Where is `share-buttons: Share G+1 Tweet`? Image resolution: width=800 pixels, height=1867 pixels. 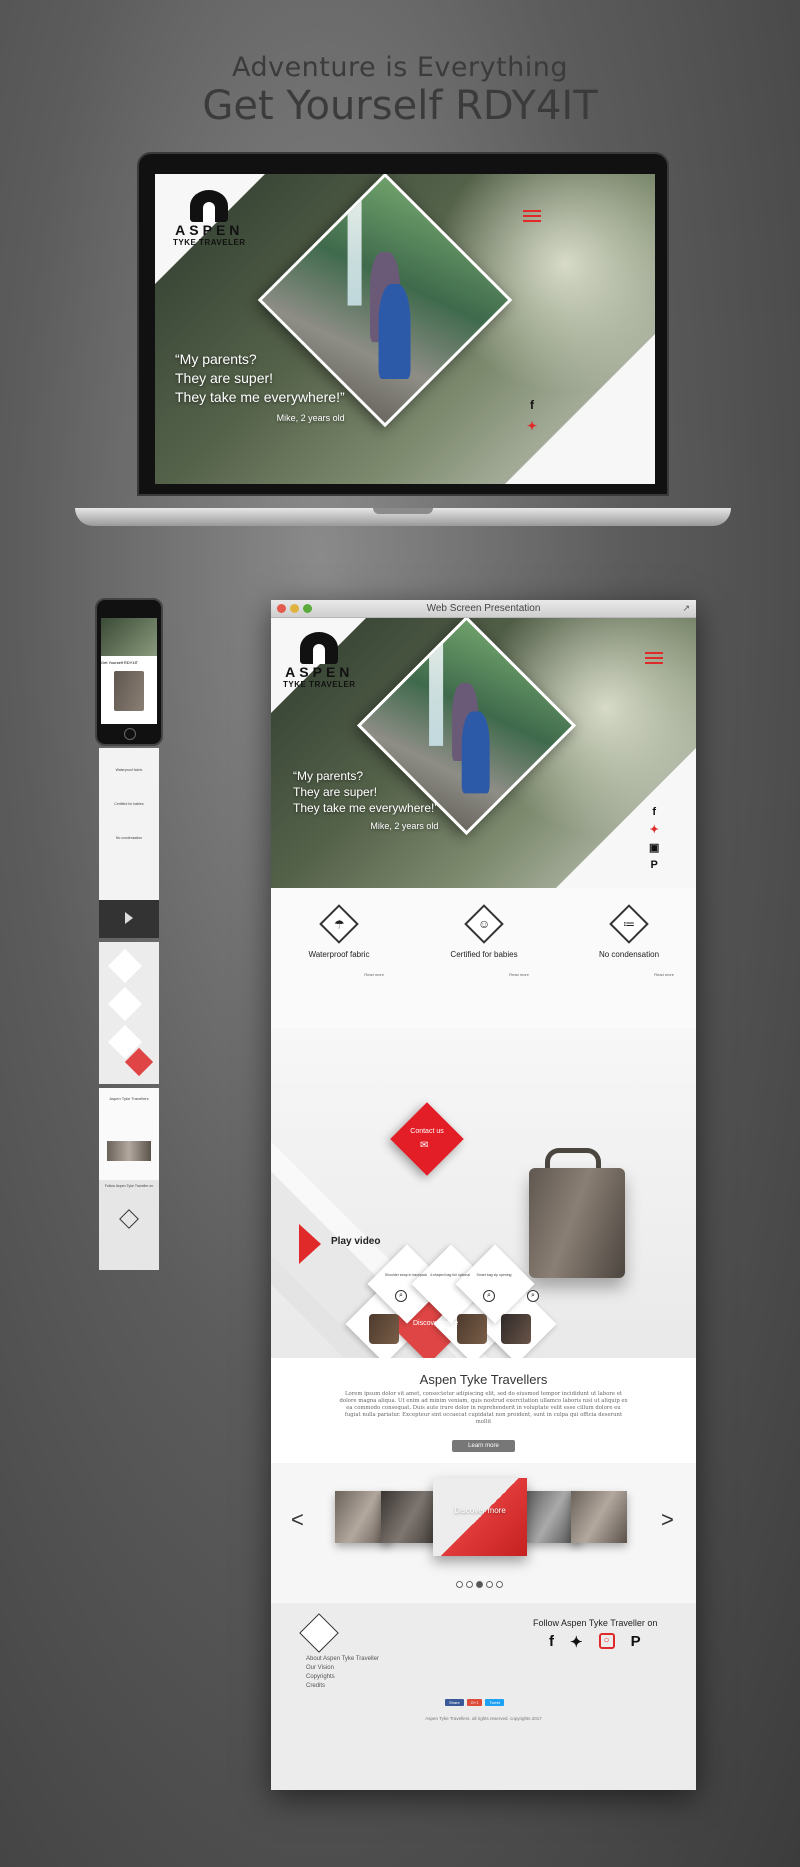
share-buttons: Share G+1 Tweet is located at coordinates (475, 1702).